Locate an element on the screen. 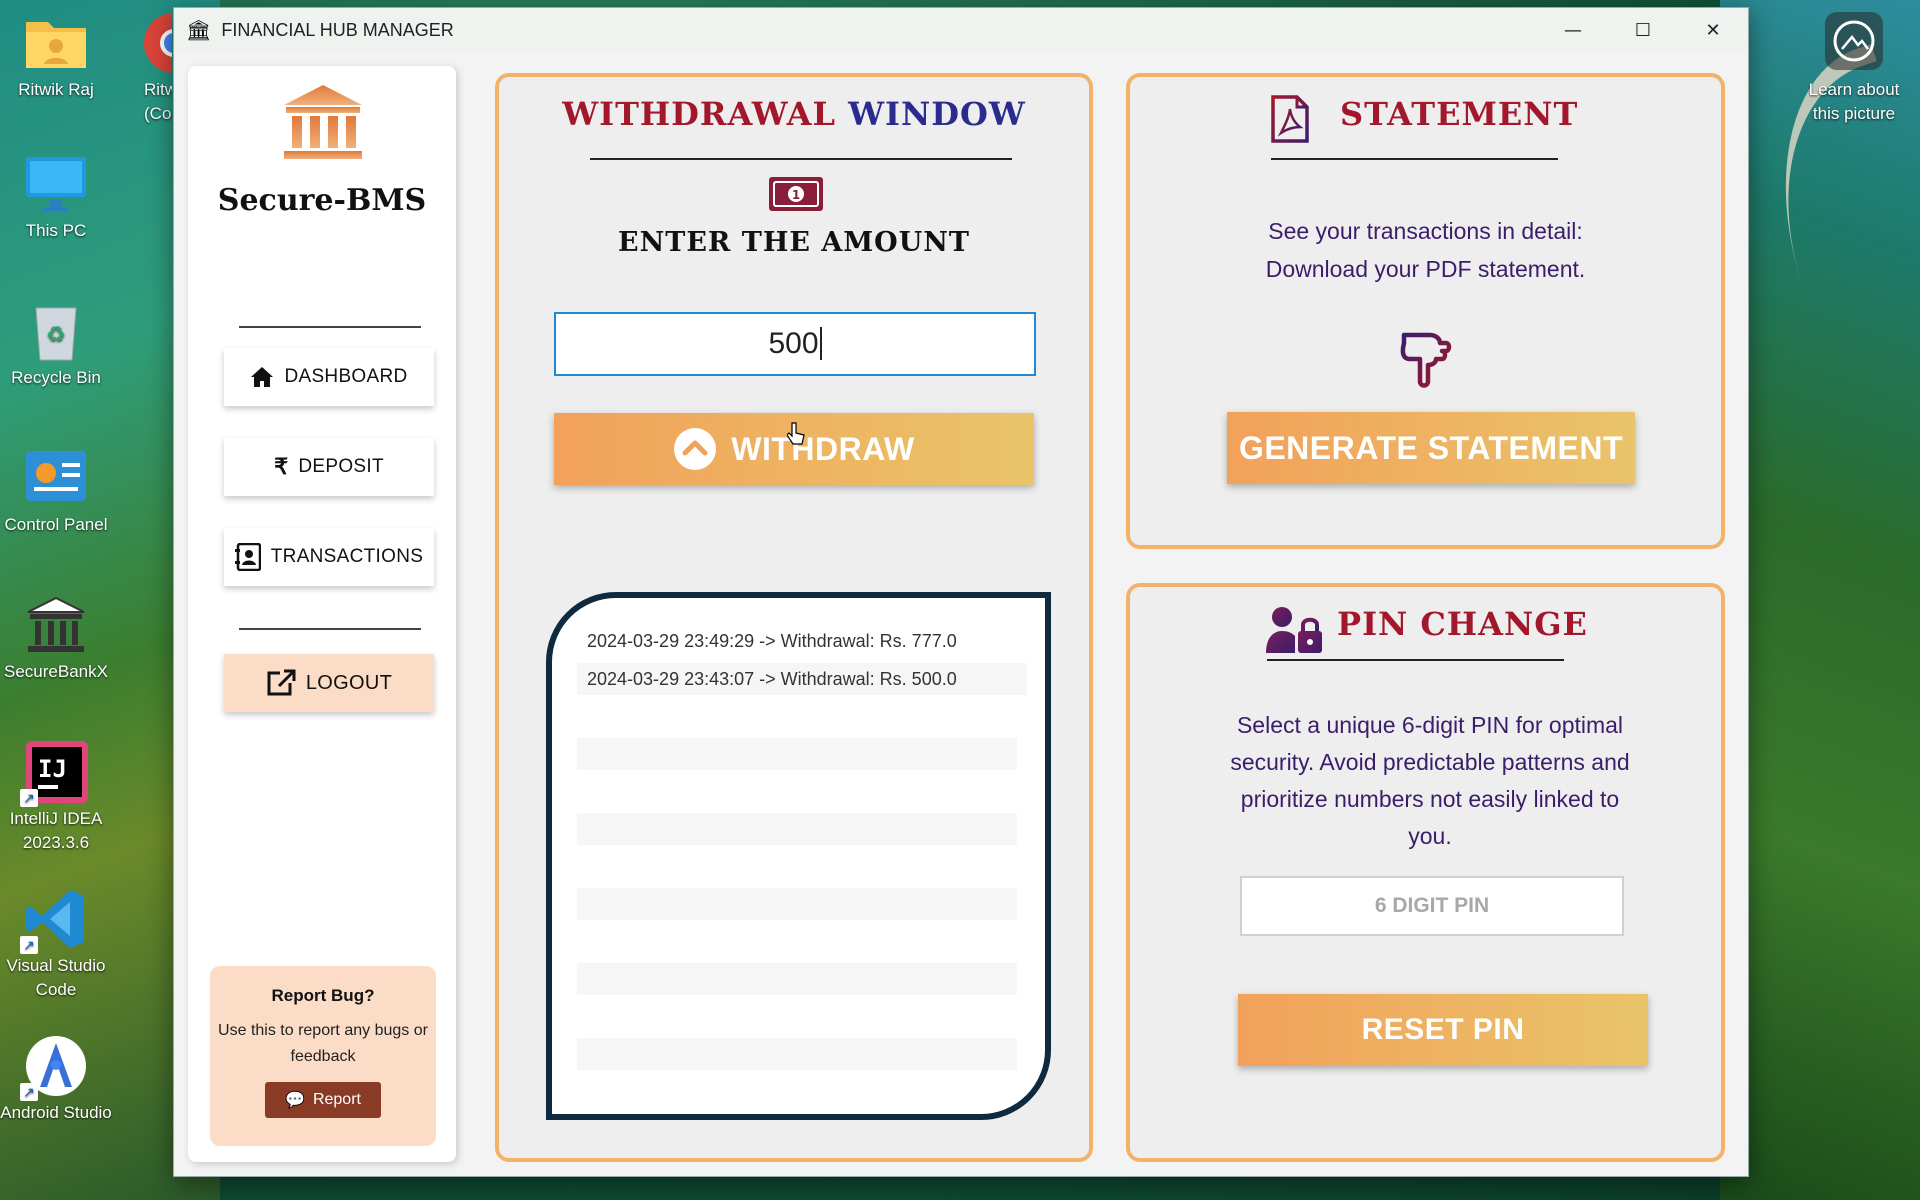 This screenshot has width=1920, height=1200. bank-logo-icon is located at coordinates (323, 123).